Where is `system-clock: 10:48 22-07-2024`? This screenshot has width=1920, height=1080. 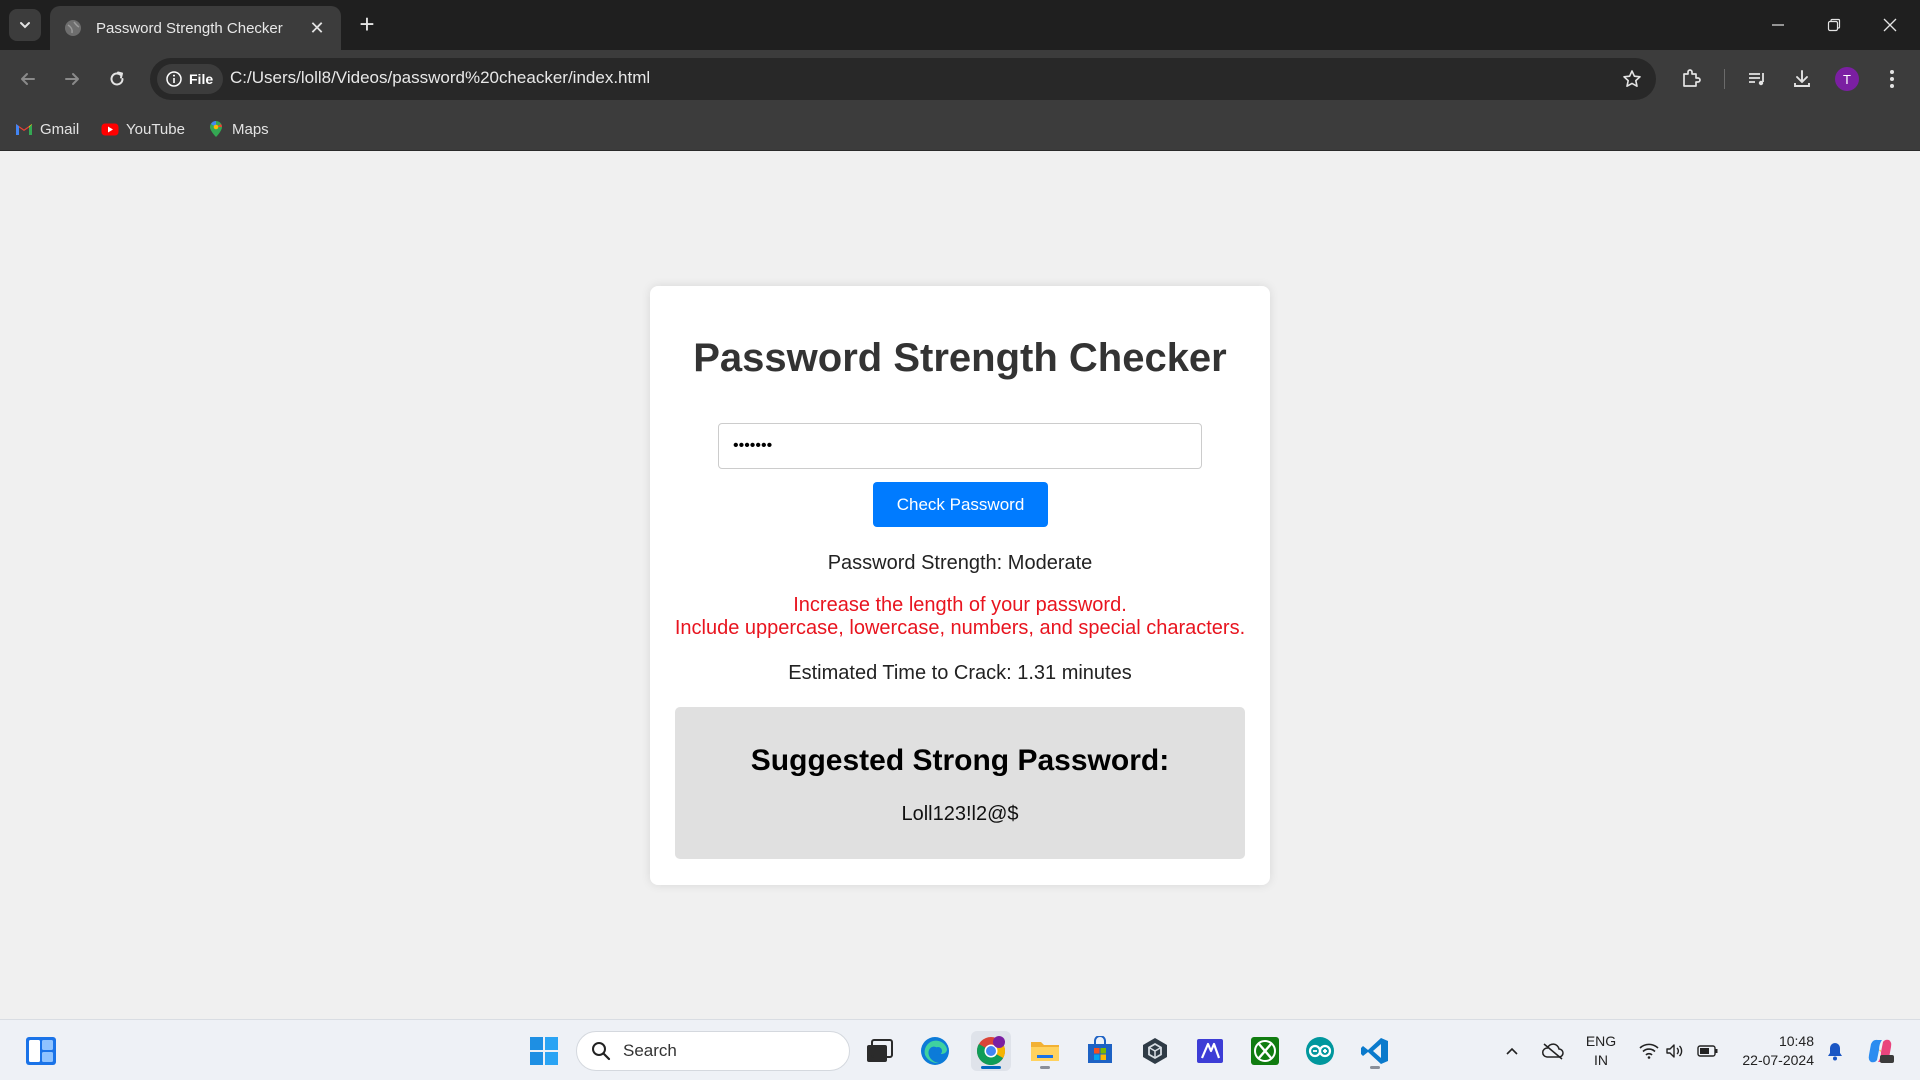 system-clock: 10:48 22-07-2024 is located at coordinates (1770, 1051).